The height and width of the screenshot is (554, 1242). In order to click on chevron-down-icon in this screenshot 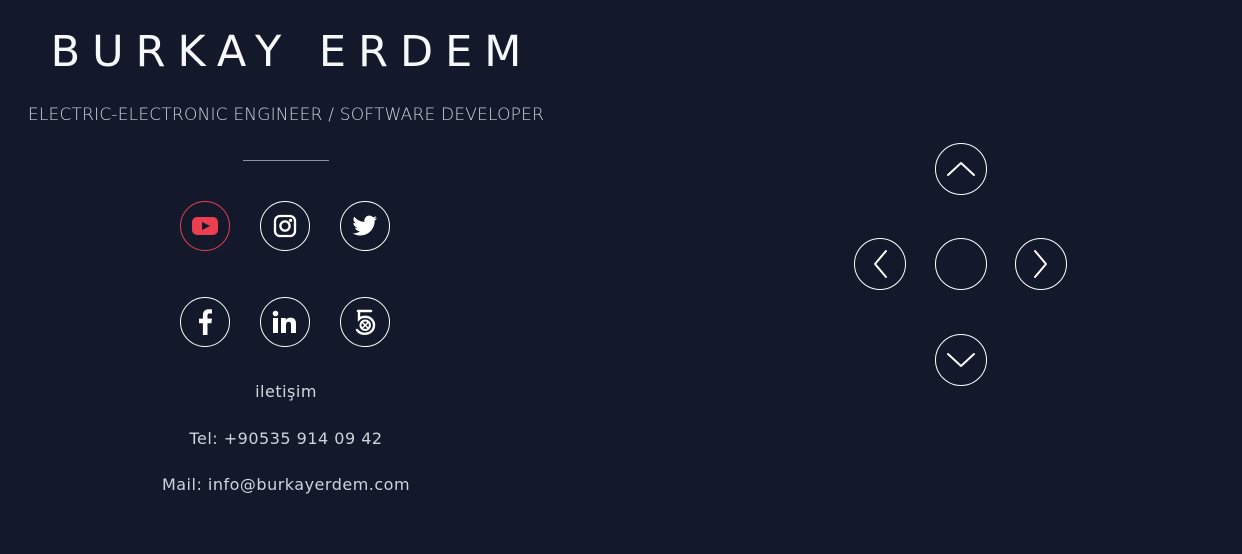, I will do `click(961, 360)`.